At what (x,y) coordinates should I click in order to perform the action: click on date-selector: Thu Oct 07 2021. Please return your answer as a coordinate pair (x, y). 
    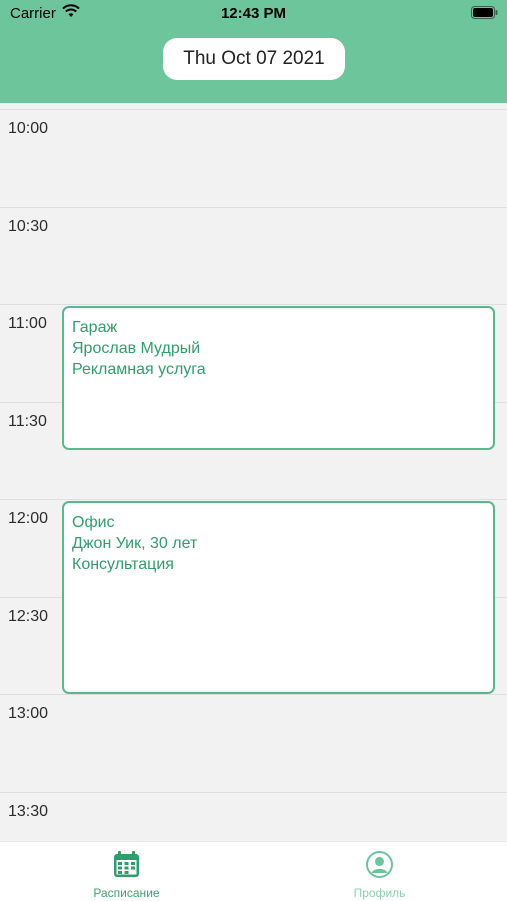
    Looking at the image, I should click on (254, 59).